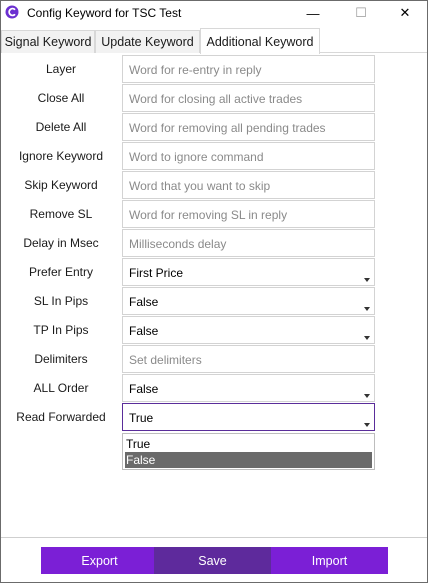 Image resolution: width=428 pixels, height=583 pixels. What do you see at coordinates (248, 388) in the screenshot?
I see `all-order-select: False` at bounding box center [248, 388].